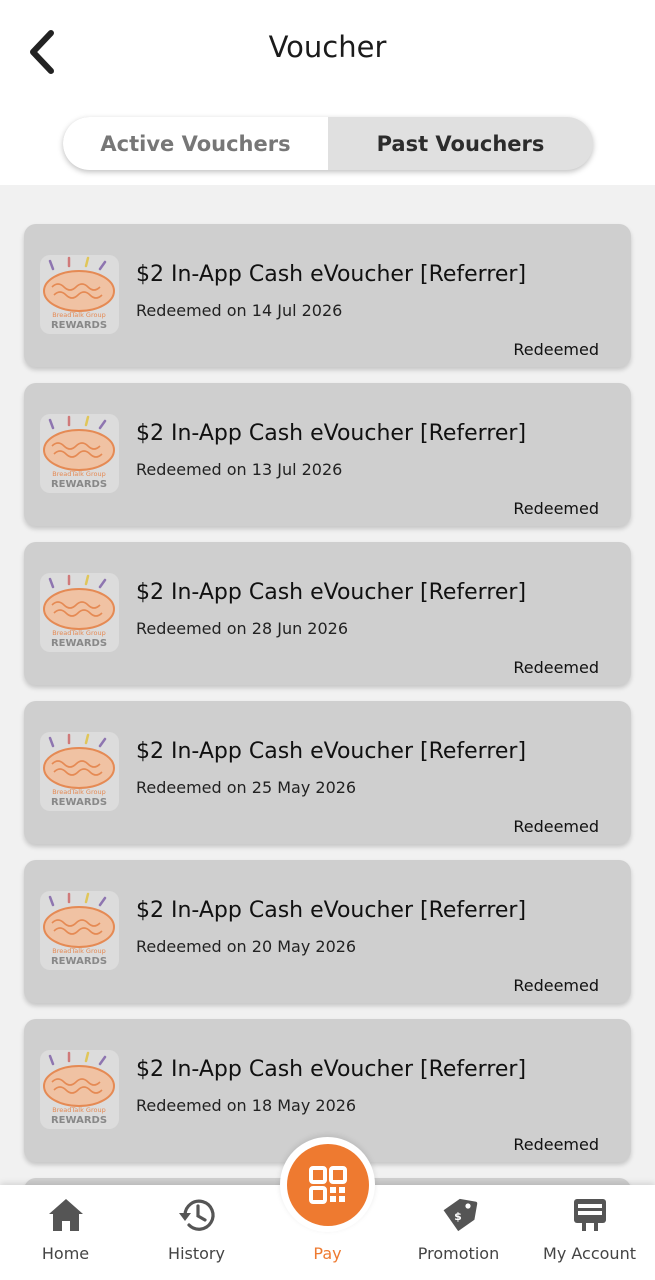  Describe the element at coordinates (239, 469) in the screenshot. I see `voucher-redeemed-date: Redeemed on 13 Jul 2026` at that location.